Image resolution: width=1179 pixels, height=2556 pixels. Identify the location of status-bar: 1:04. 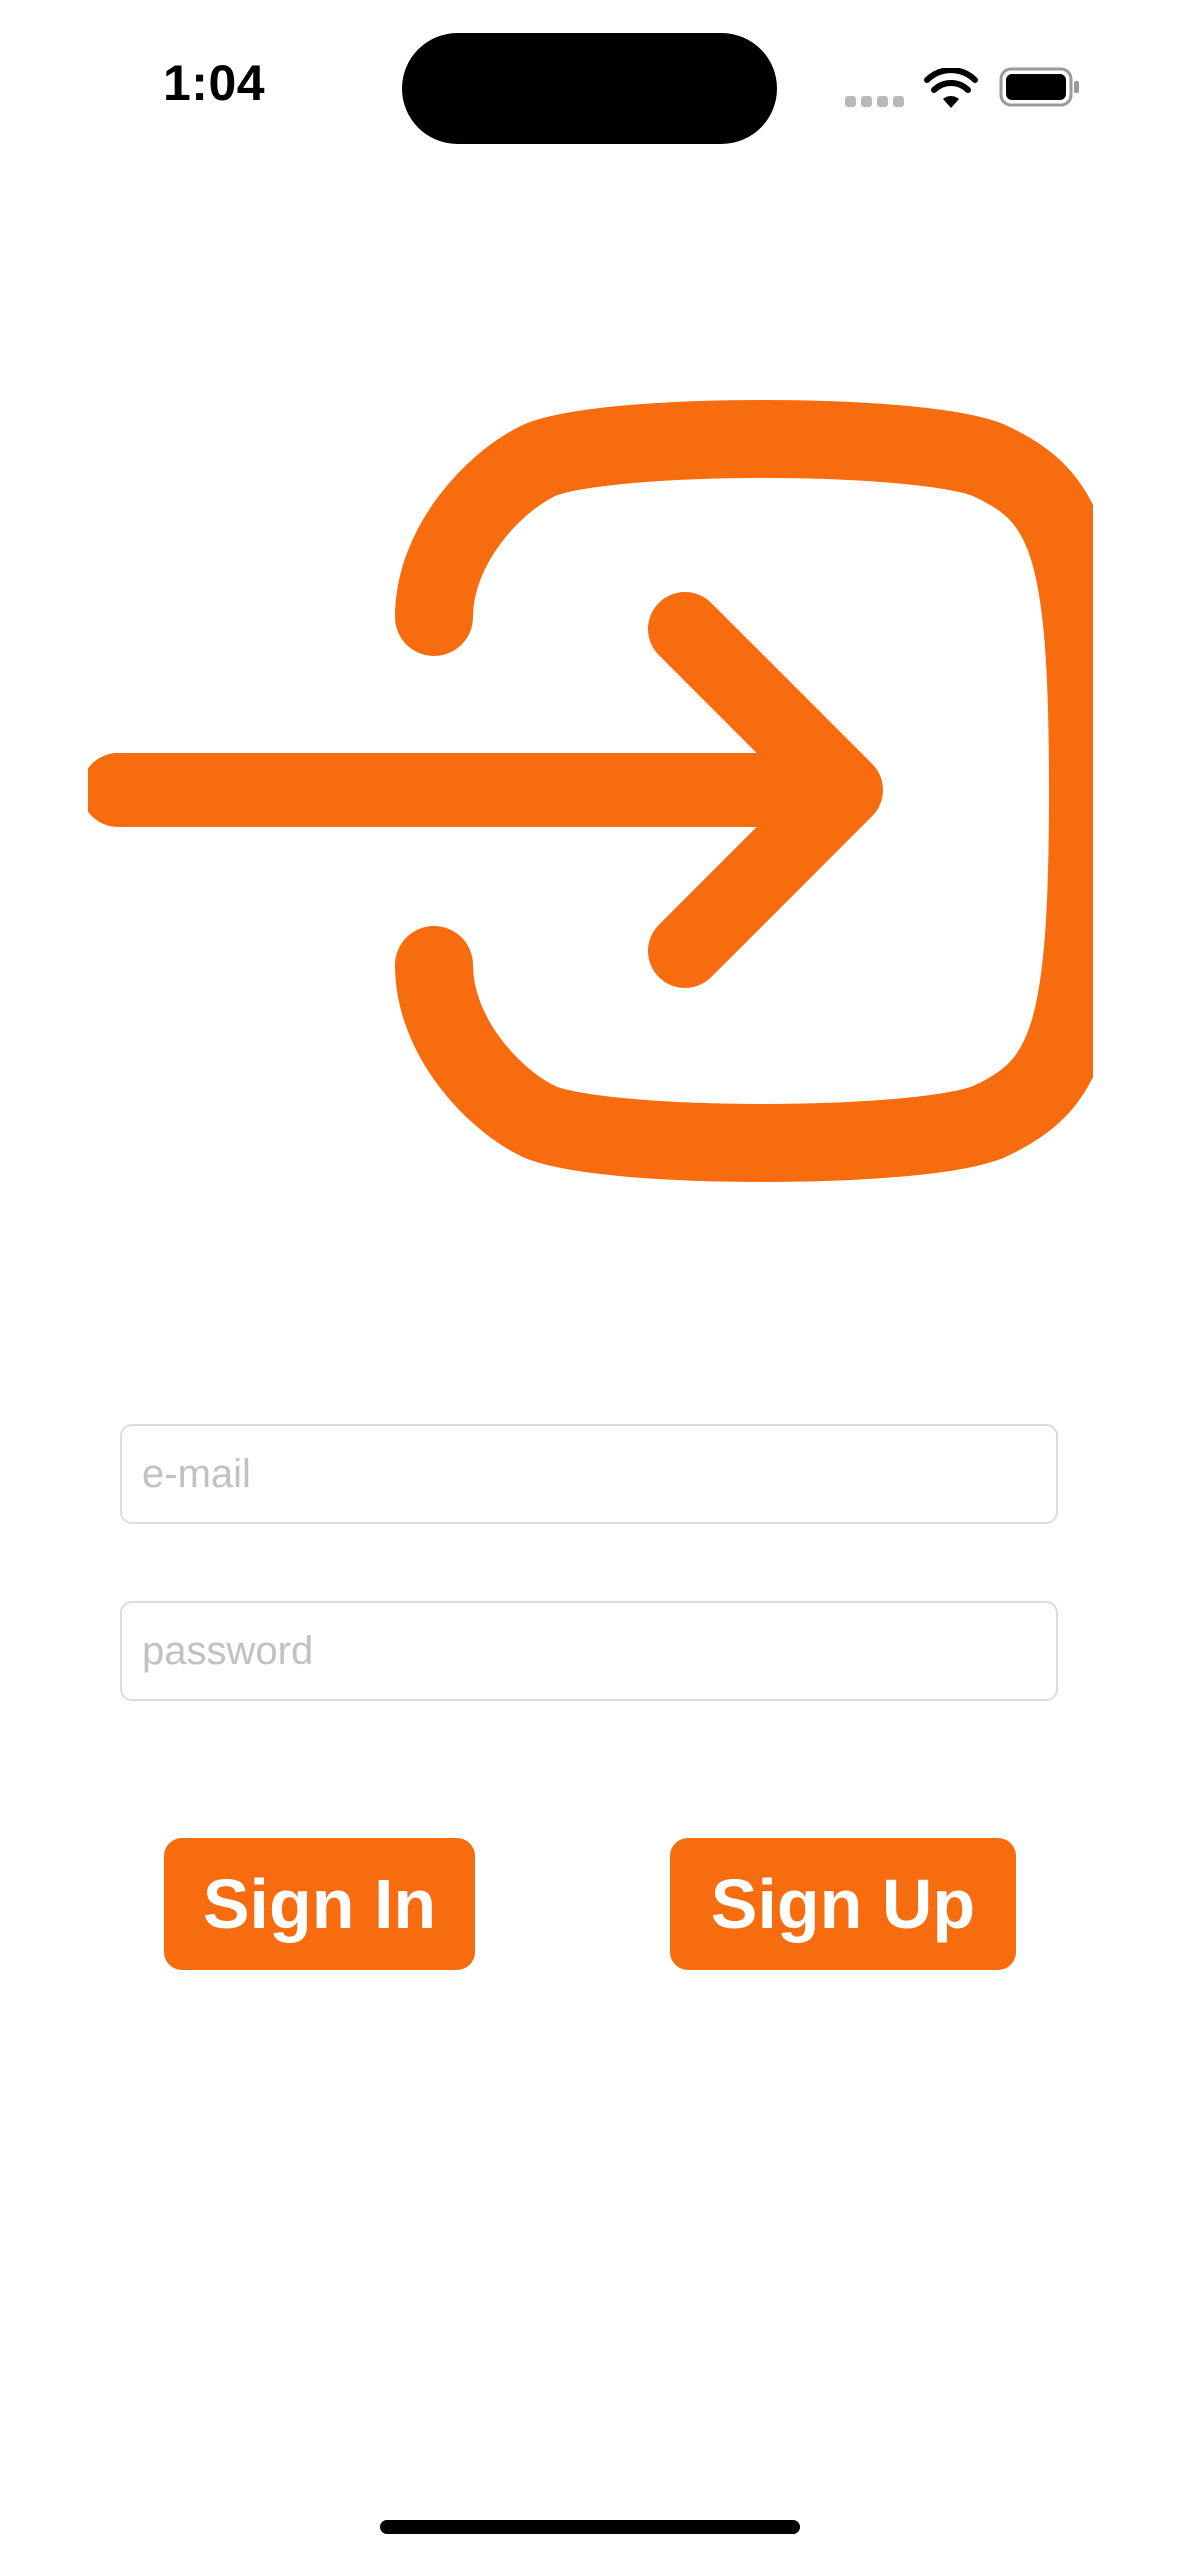
(589, 75).